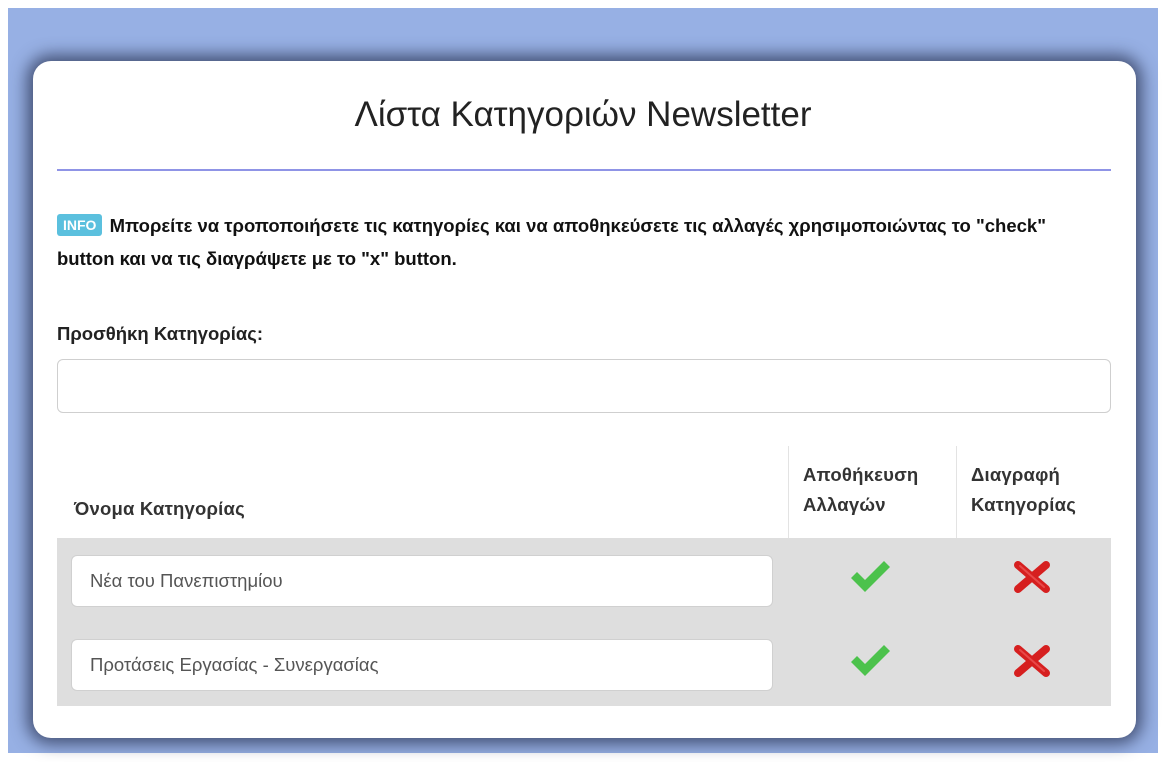 The width and height of the screenshot is (1166, 762). Describe the element at coordinates (584, 170) in the screenshot. I see `title-divider` at that location.